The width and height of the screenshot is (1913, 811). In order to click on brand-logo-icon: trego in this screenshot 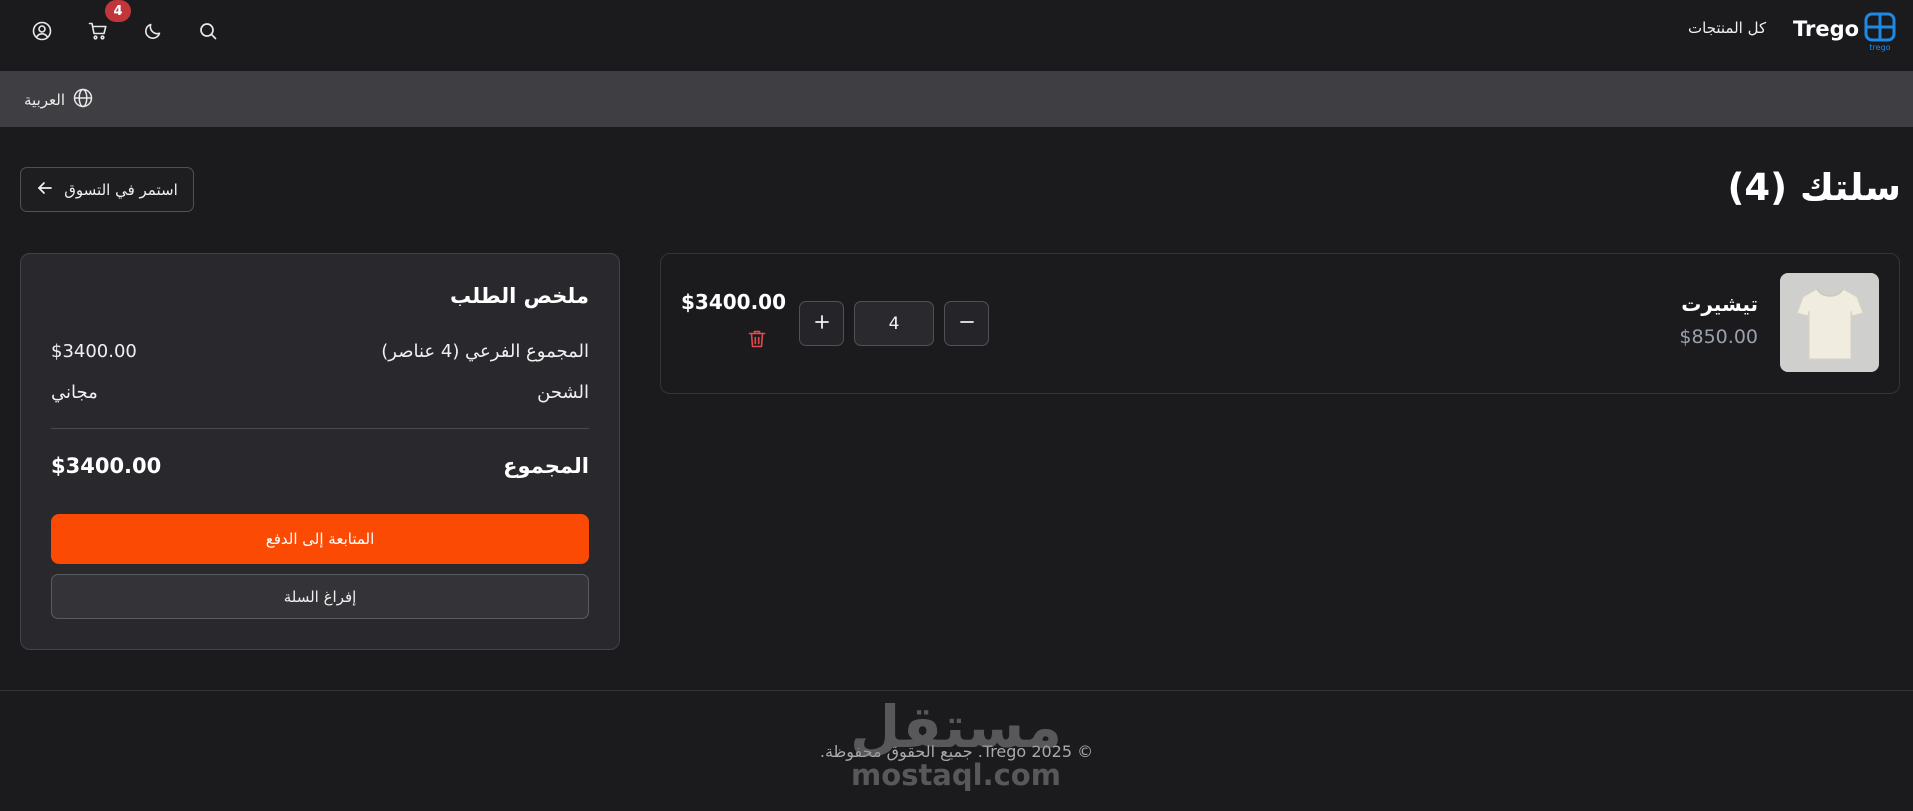, I will do `click(1880, 32)`.